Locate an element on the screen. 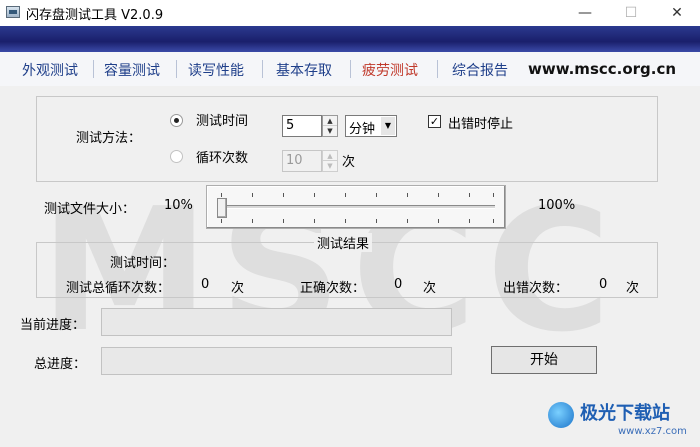 The width and height of the screenshot is (700, 447). maximize-button: ☐ is located at coordinates (631, 13).